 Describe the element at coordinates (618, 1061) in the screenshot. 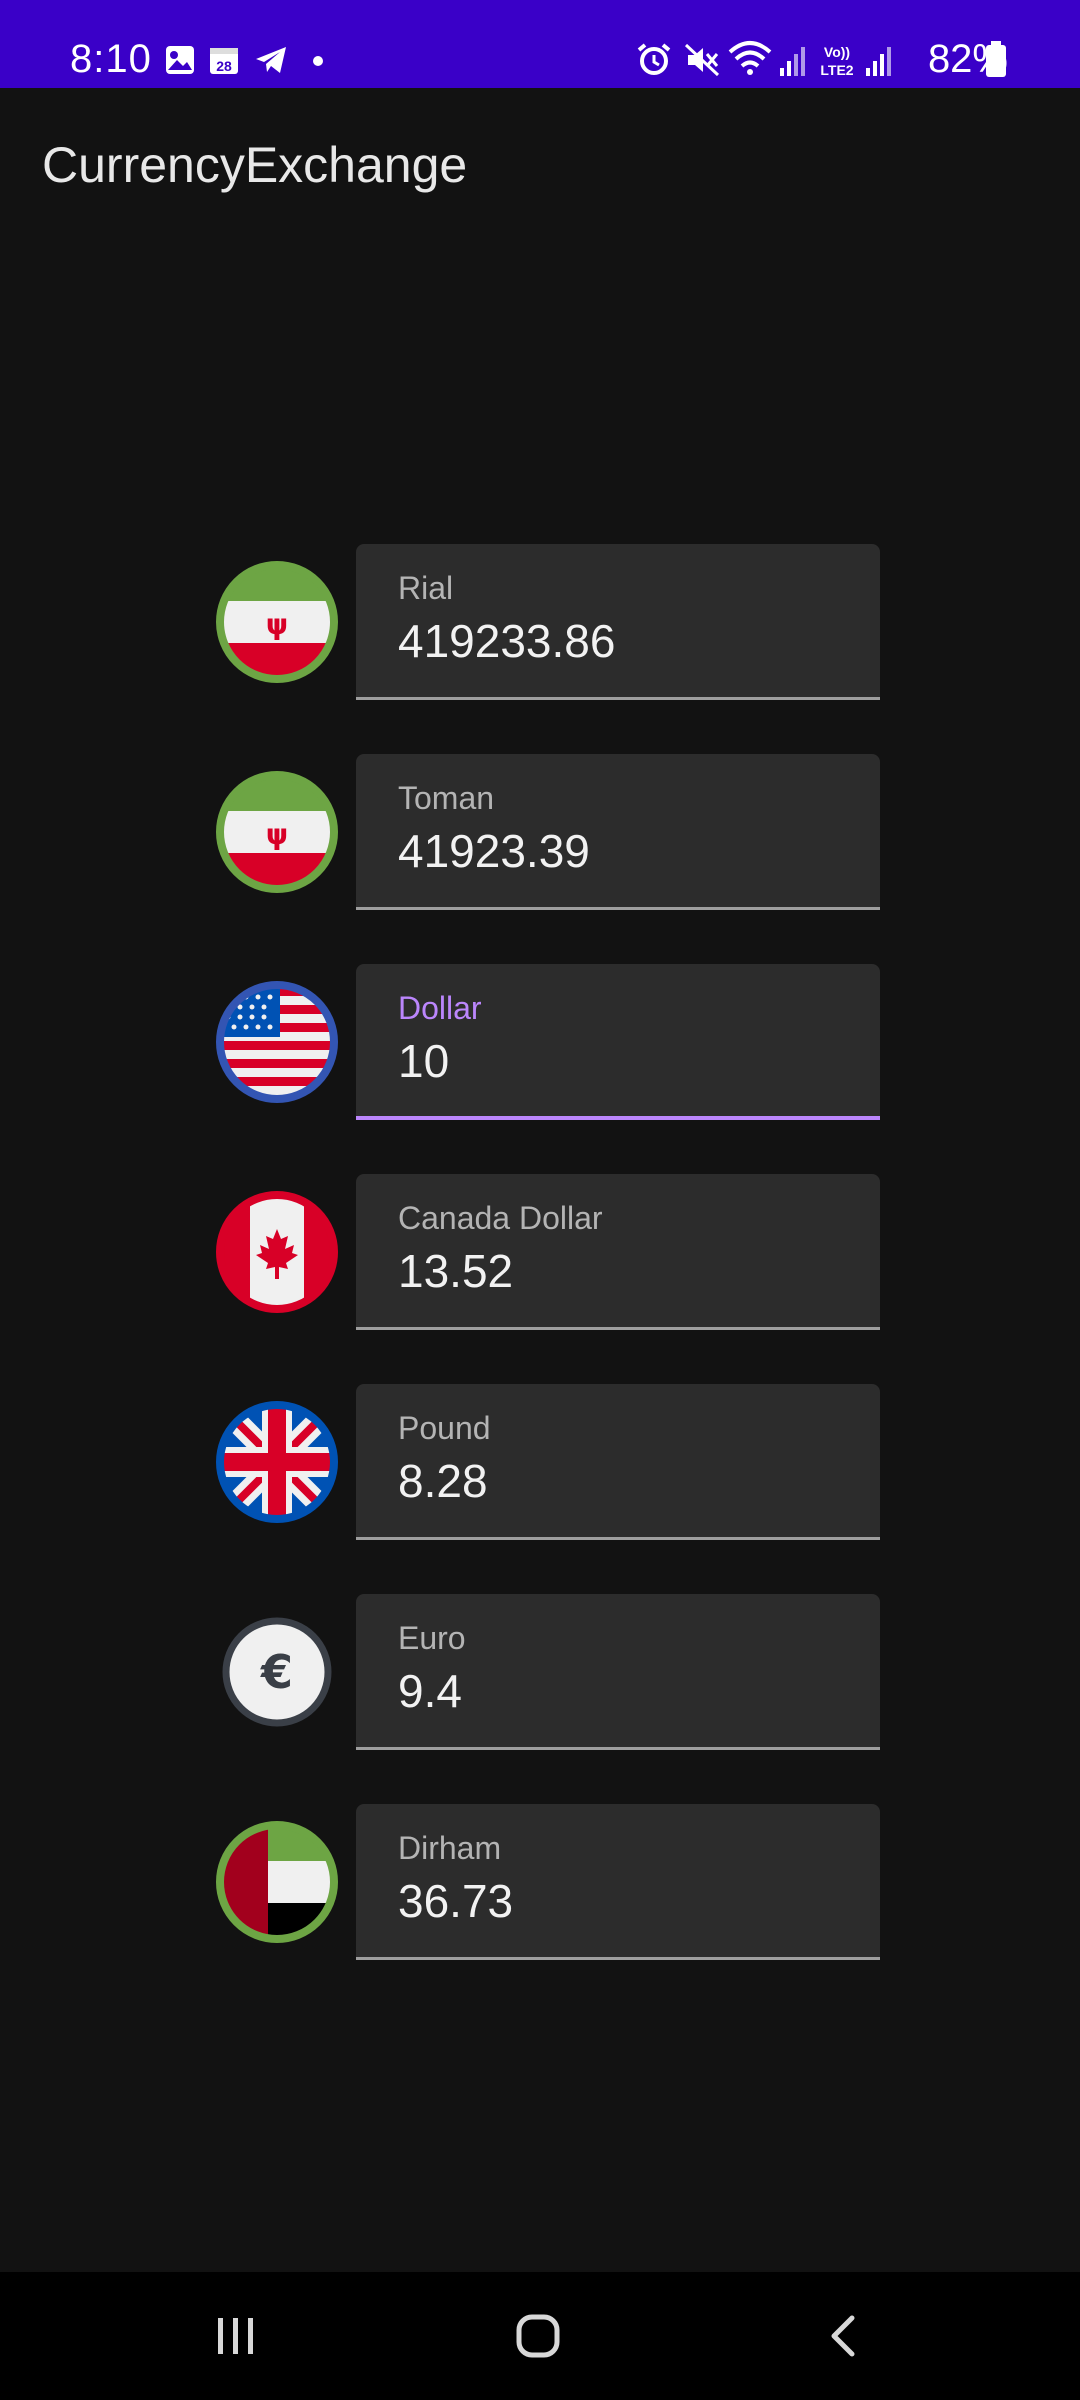

I see `dollar-input` at that location.